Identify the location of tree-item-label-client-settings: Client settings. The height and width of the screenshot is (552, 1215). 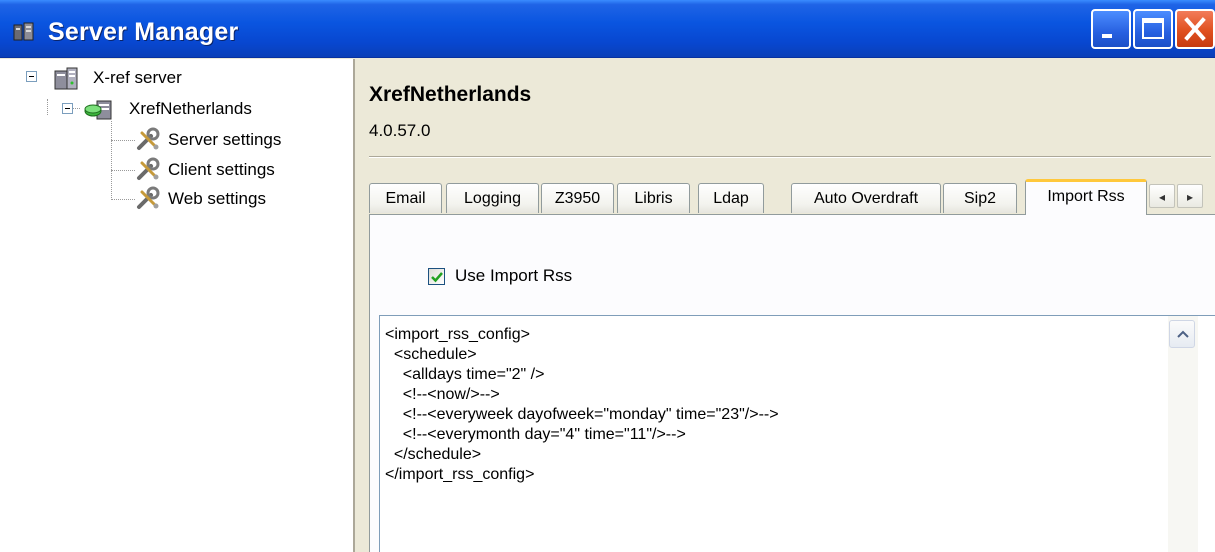
(221, 169).